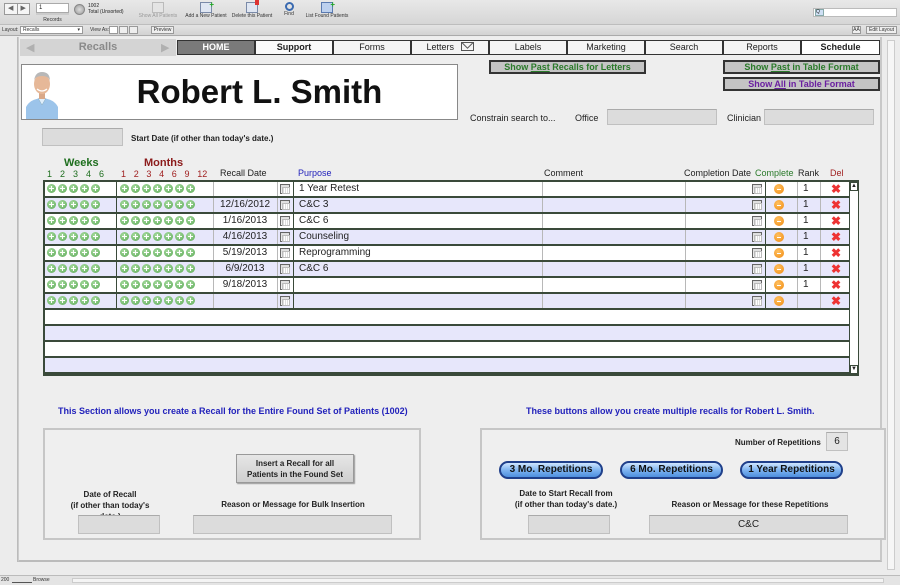 The height and width of the screenshot is (585, 900). I want to click on mode-select: Browse, so click(41, 580).